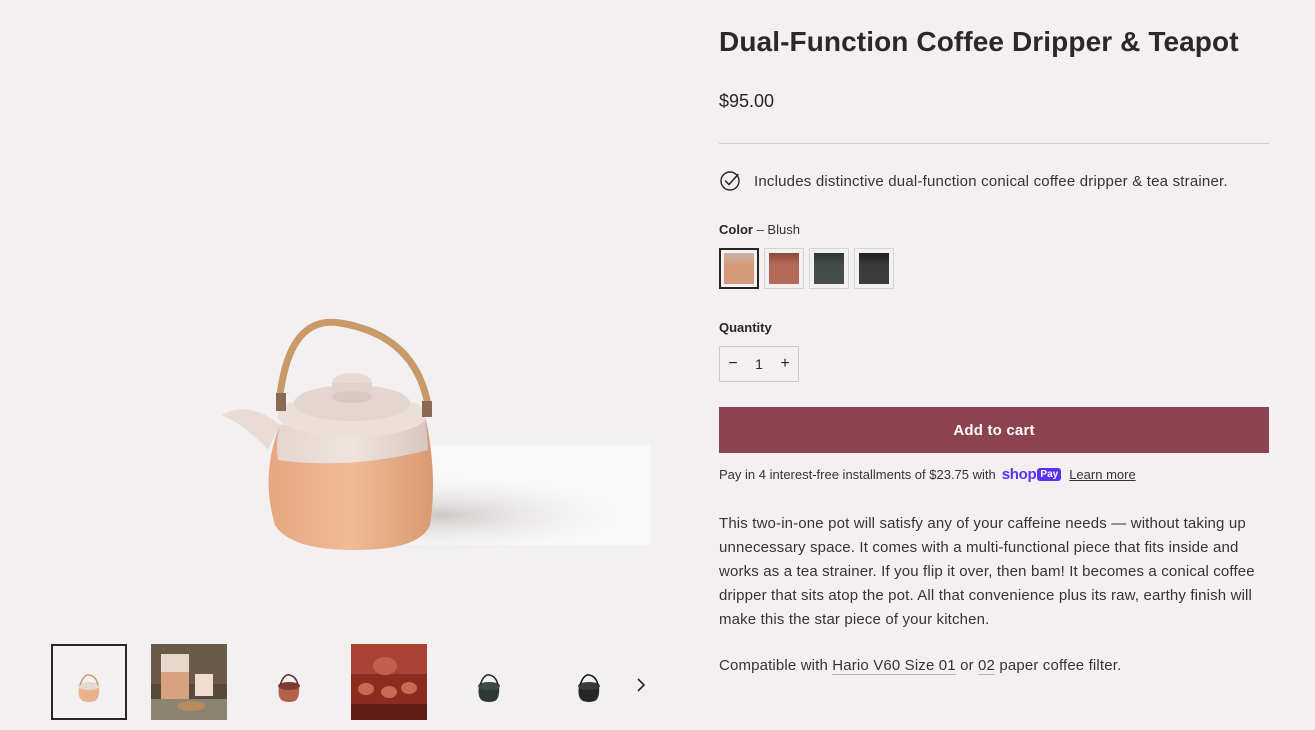  Describe the element at coordinates (785, 364) in the screenshot. I see `quantity-plus-button: +` at that location.